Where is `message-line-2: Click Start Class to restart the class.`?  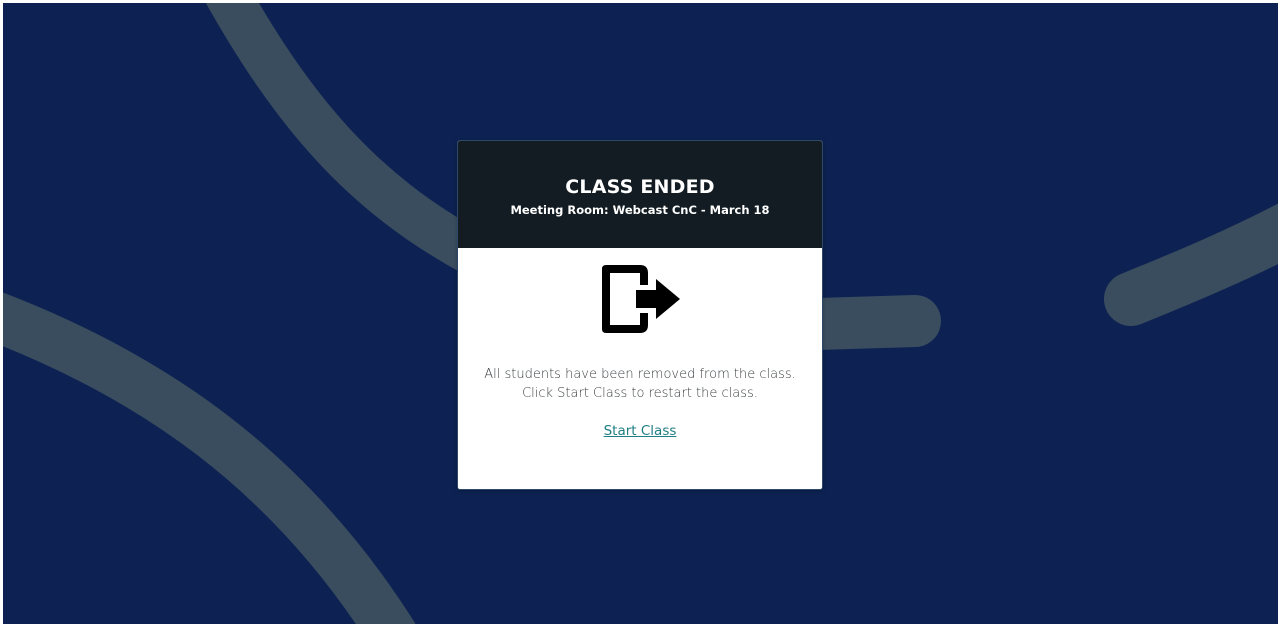 message-line-2: Click Start Class to restart the class. is located at coordinates (640, 393).